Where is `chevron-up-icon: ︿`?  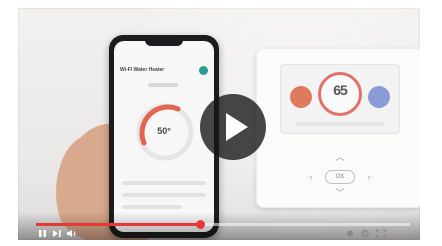 chevron-up-icon: ︿ is located at coordinates (340, 157).